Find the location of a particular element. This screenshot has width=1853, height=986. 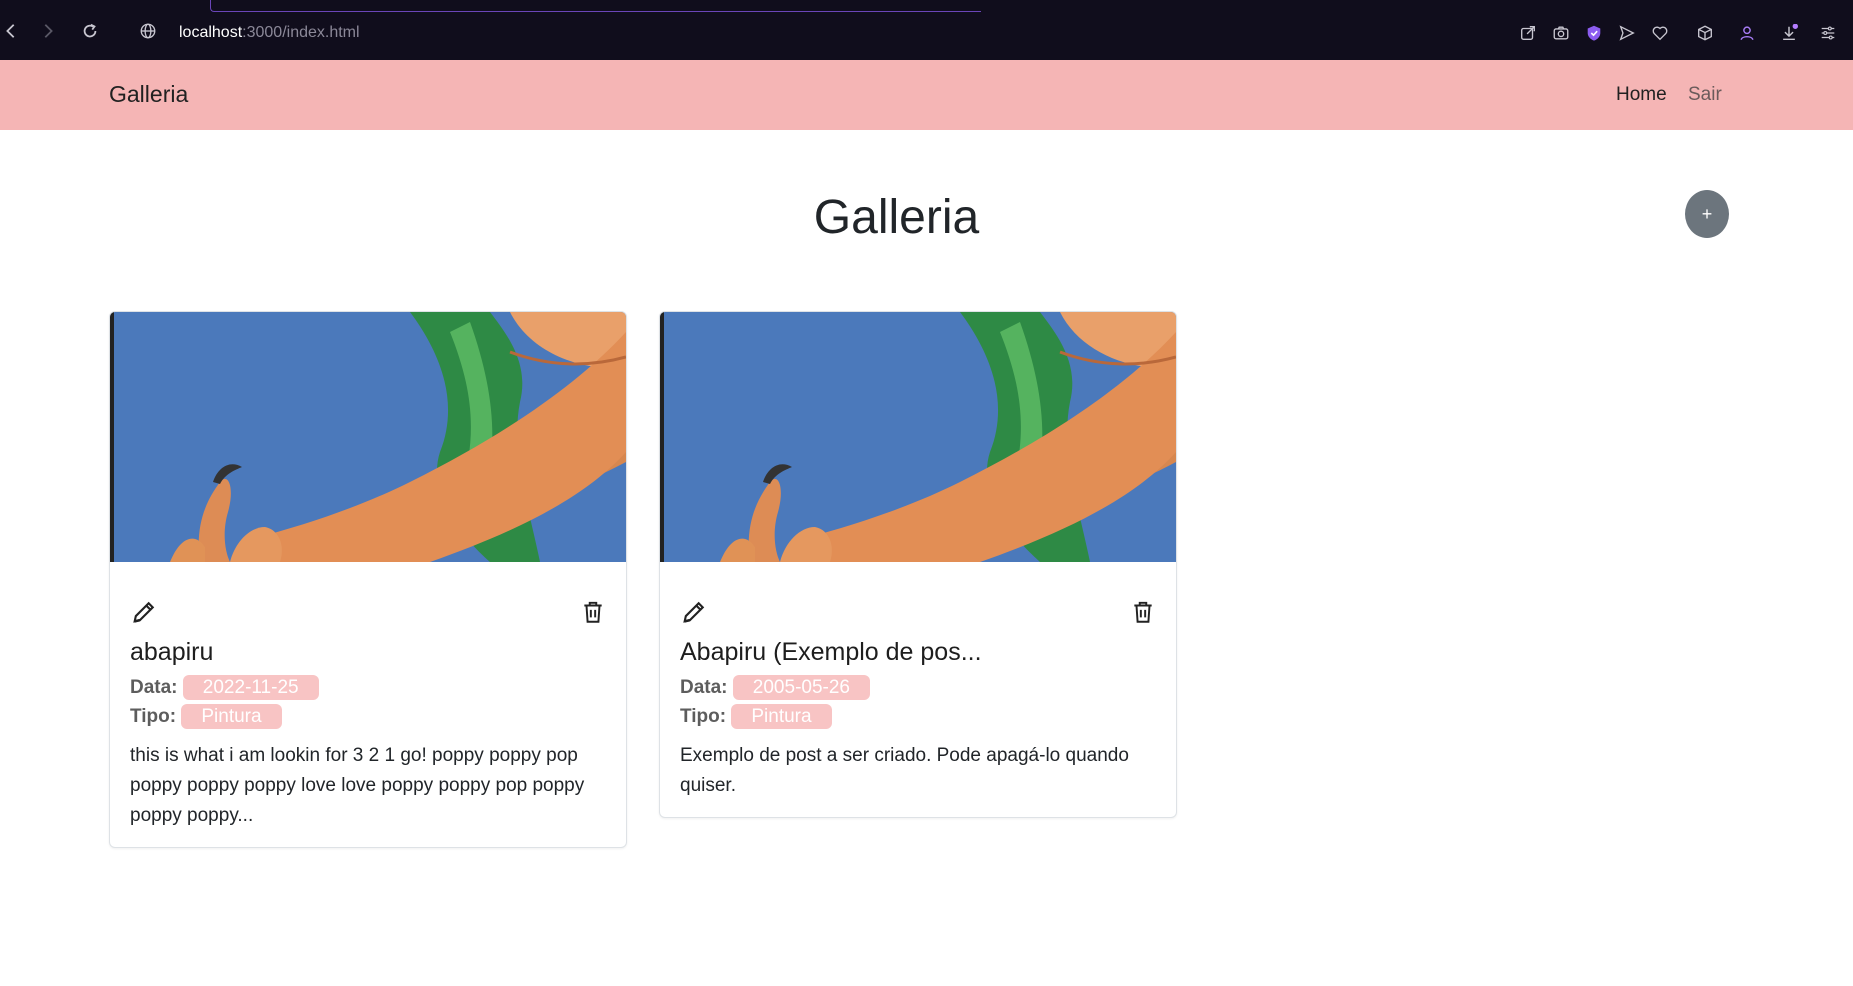

reload-icon is located at coordinates (90, 31).